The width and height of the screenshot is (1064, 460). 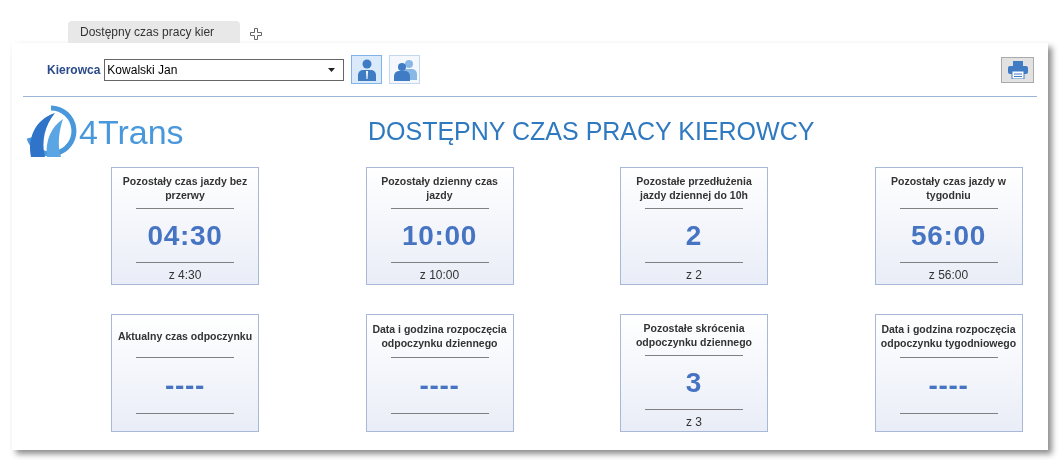 I want to click on card-total: z 10:00, so click(x=439, y=275).